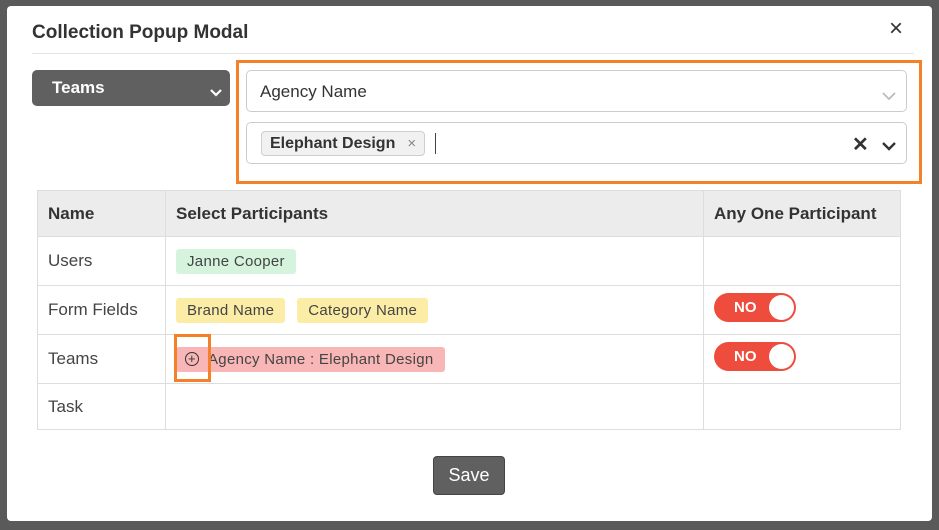 This screenshot has width=939, height=530. I want to click on selected-value-chip: Elephant Design ×, so click(343, 143).